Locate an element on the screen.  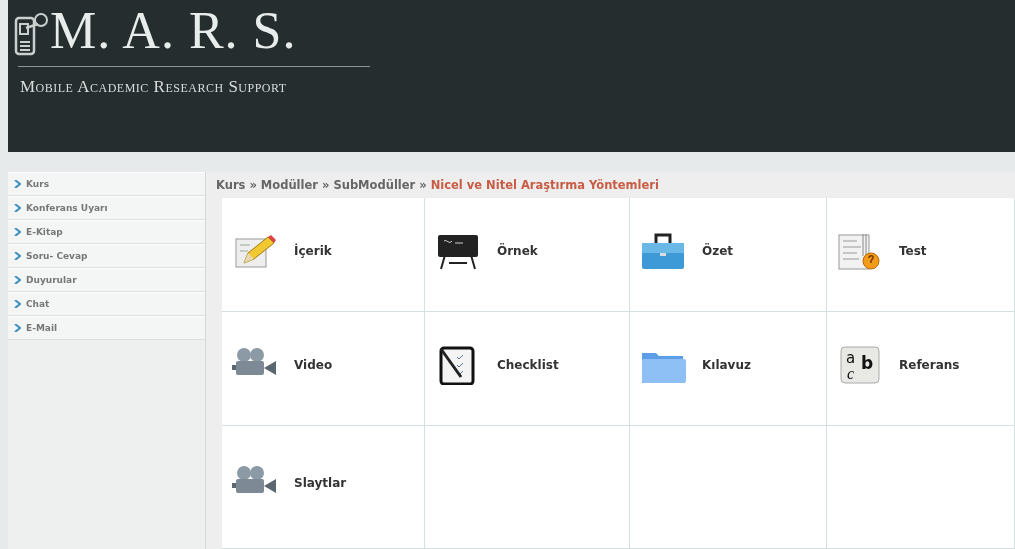
module-link: Özet is located at coordinates (718, 250).